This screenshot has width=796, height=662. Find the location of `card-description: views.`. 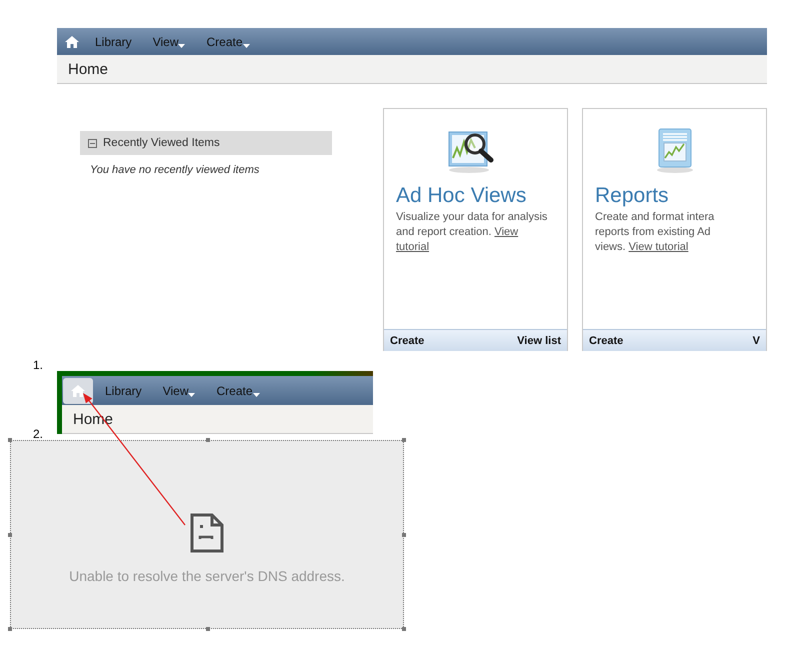

card-description: views. is located at coordinates (611, 247).